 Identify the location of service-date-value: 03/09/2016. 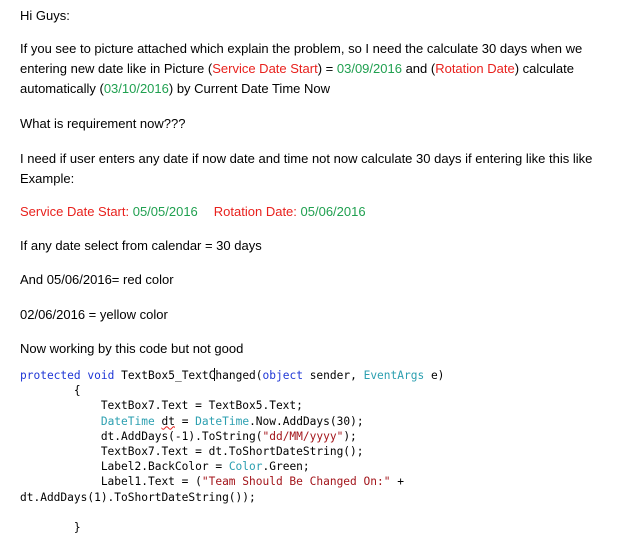
(369, 68).